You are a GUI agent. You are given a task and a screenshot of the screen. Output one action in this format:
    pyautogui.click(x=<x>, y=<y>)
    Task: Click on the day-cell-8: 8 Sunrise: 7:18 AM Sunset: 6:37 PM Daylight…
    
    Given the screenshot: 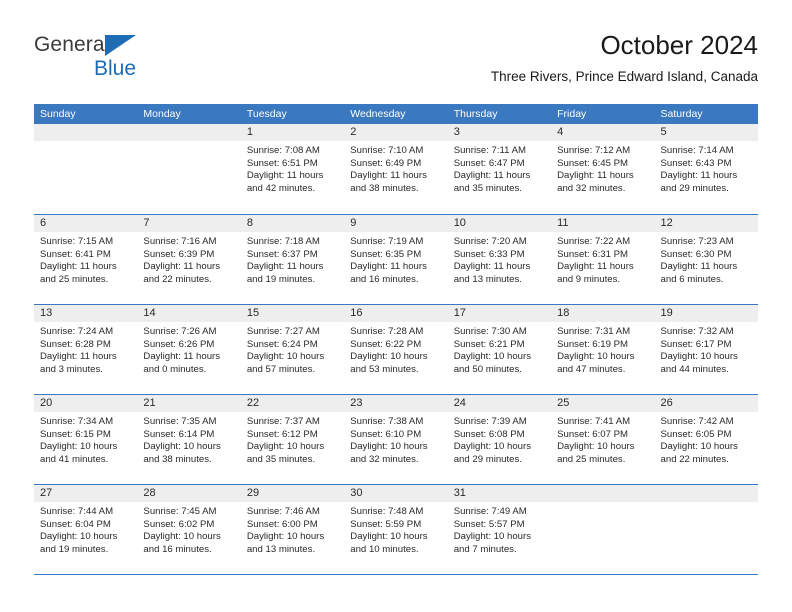 What is the action you would take?
    pyautogui.click(x=292, y=259)
    